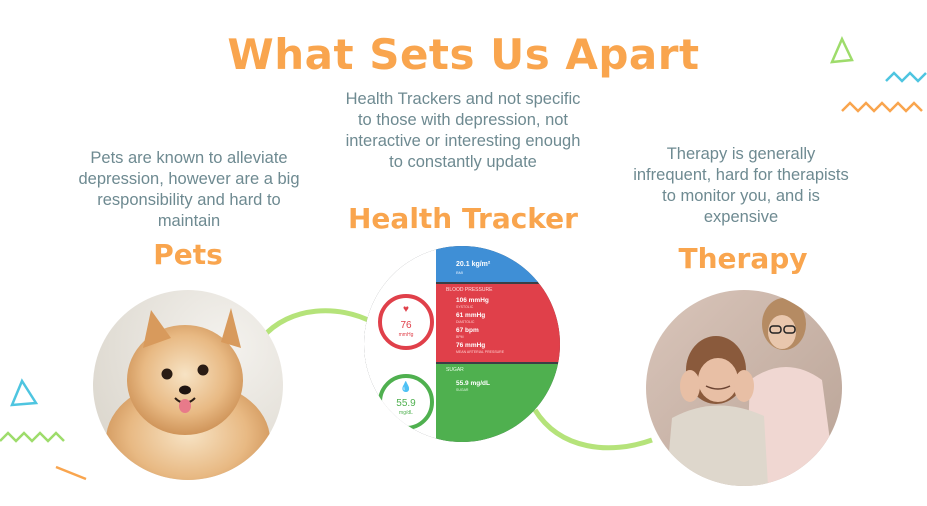 Image resolution: width=927 pixels, height=506 pixels. Describe the element at coordinates (460, 337) in the screenshot. I see `bp-bpm-label: BPM` at that location.